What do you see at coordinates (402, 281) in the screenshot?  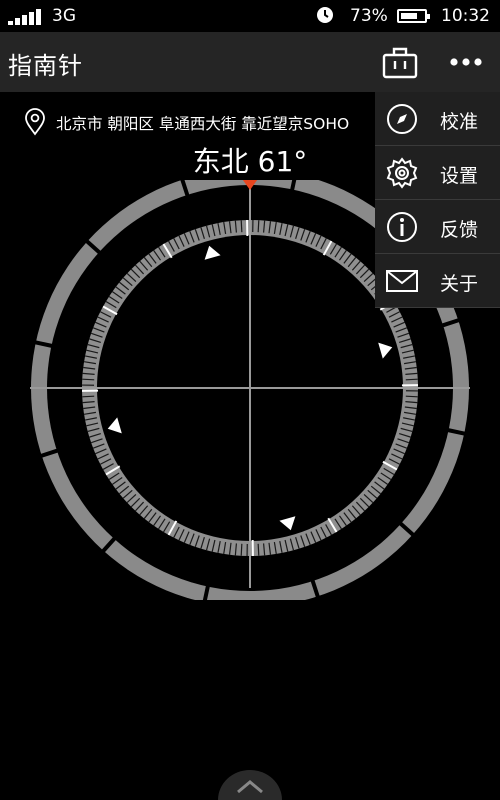 I see `mail-about-icon` at bounding box center [402, 281].